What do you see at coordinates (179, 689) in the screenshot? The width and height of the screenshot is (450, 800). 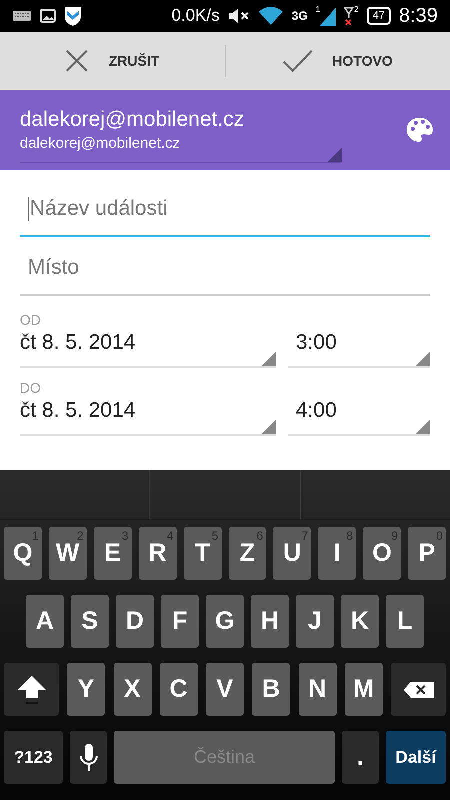 I see `keyboard-key: C` at bounding box center [179, 689].